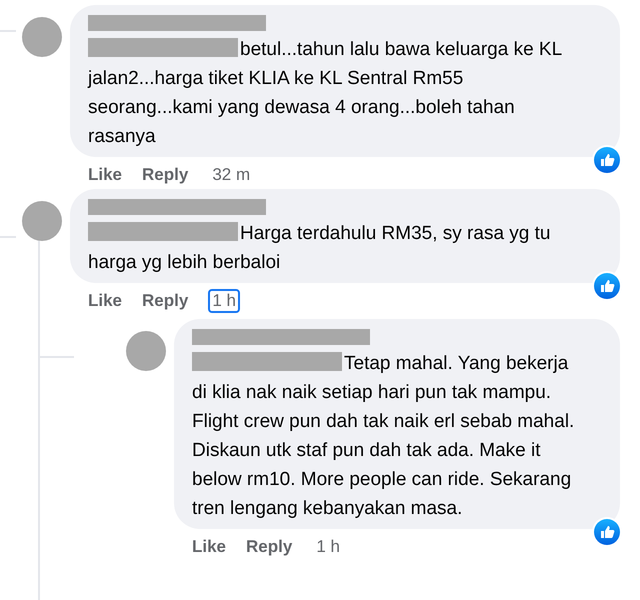 This screenshot has width=640, height=600. What do you see at coordinates (325, 93) in the screenshot?
I see `comment-text: betul...tahun lalu bawa keluarga ke KL jalan2...harga tiket KLIA ke KL Sentral Rm55 seorang...kami yang dewasa 4 orang...boleh tahan rasanya` at bounding box center [325, 93].